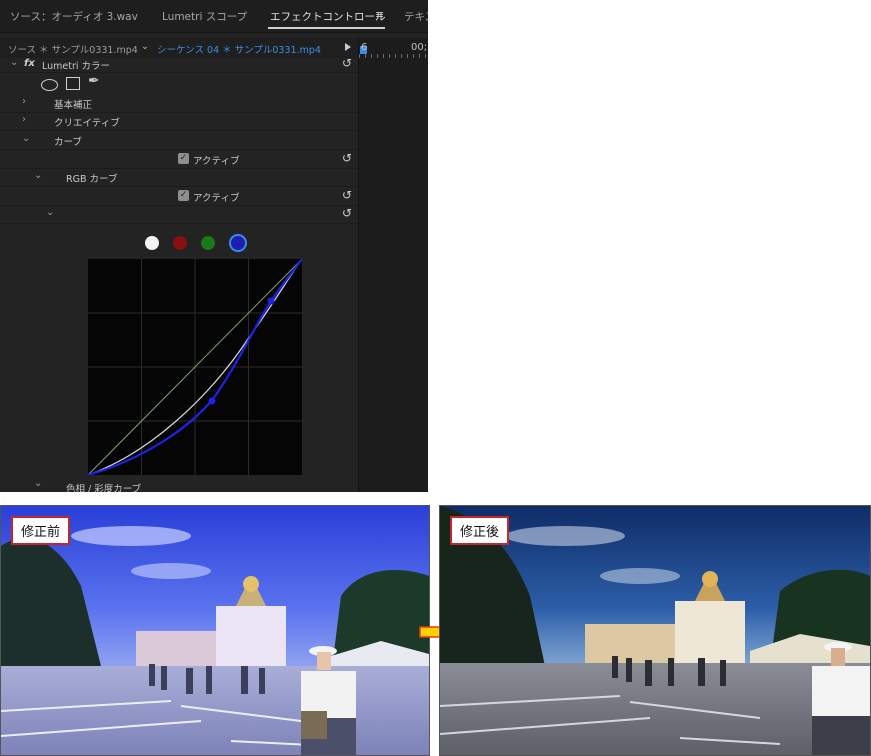  Describe the element at coordinates (195, 367) in the screenshot. I see `rgb-curve-graph` at that location.